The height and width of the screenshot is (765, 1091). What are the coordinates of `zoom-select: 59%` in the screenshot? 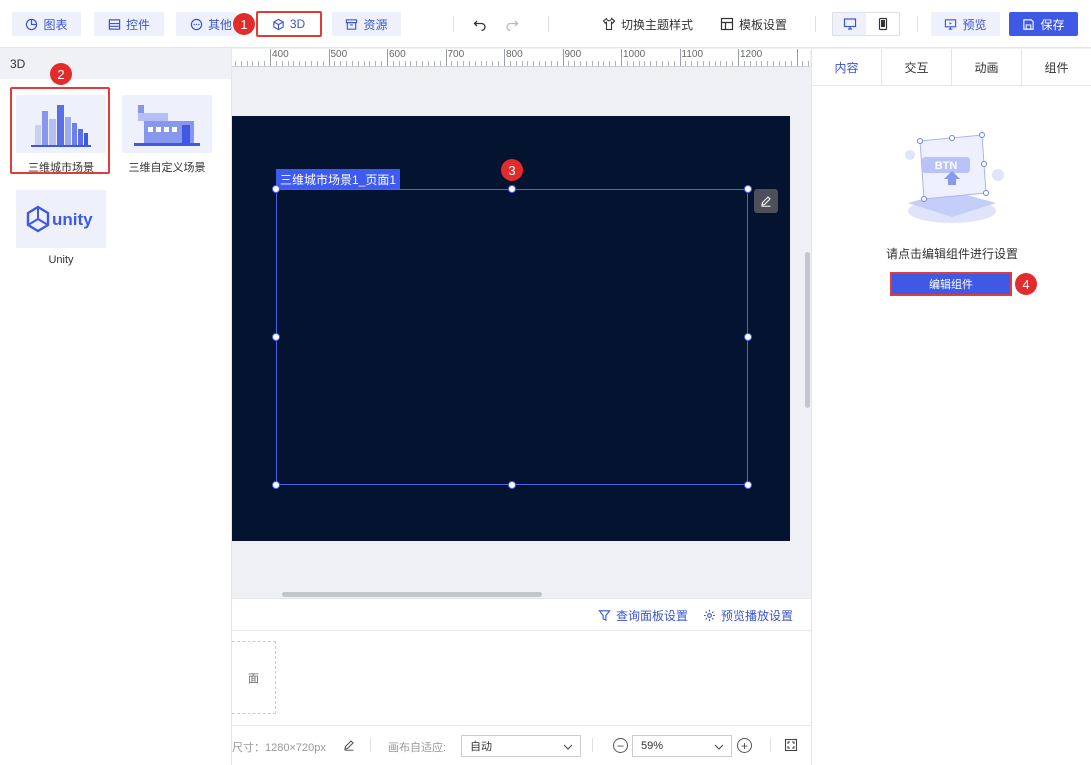 It's located at (682, 746).